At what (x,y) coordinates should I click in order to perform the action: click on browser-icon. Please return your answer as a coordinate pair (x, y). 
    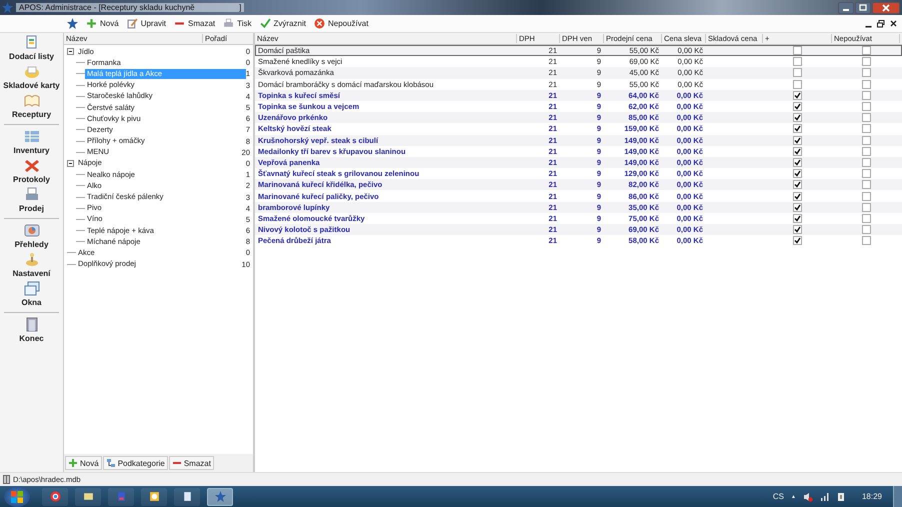
    Looking at the image, I should click on (55, 496).